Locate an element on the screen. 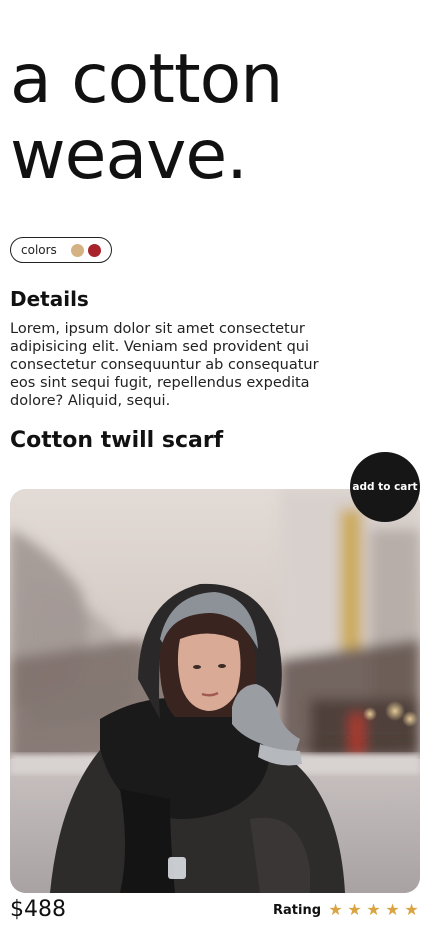  hero-title-line2: weave. is located at coordinates (129, 155).